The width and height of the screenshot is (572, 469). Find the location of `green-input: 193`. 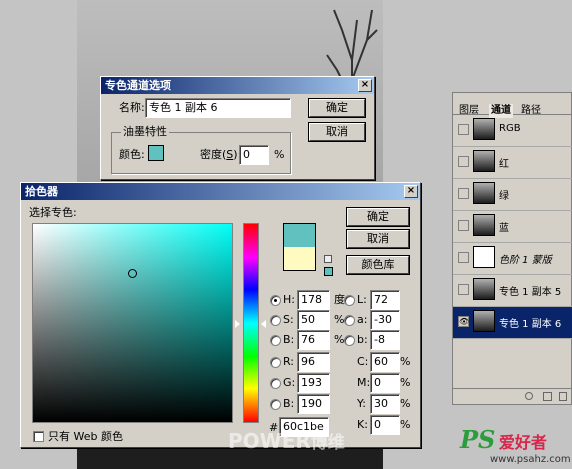

green-input: 193 is located at coordinates (313, 383).